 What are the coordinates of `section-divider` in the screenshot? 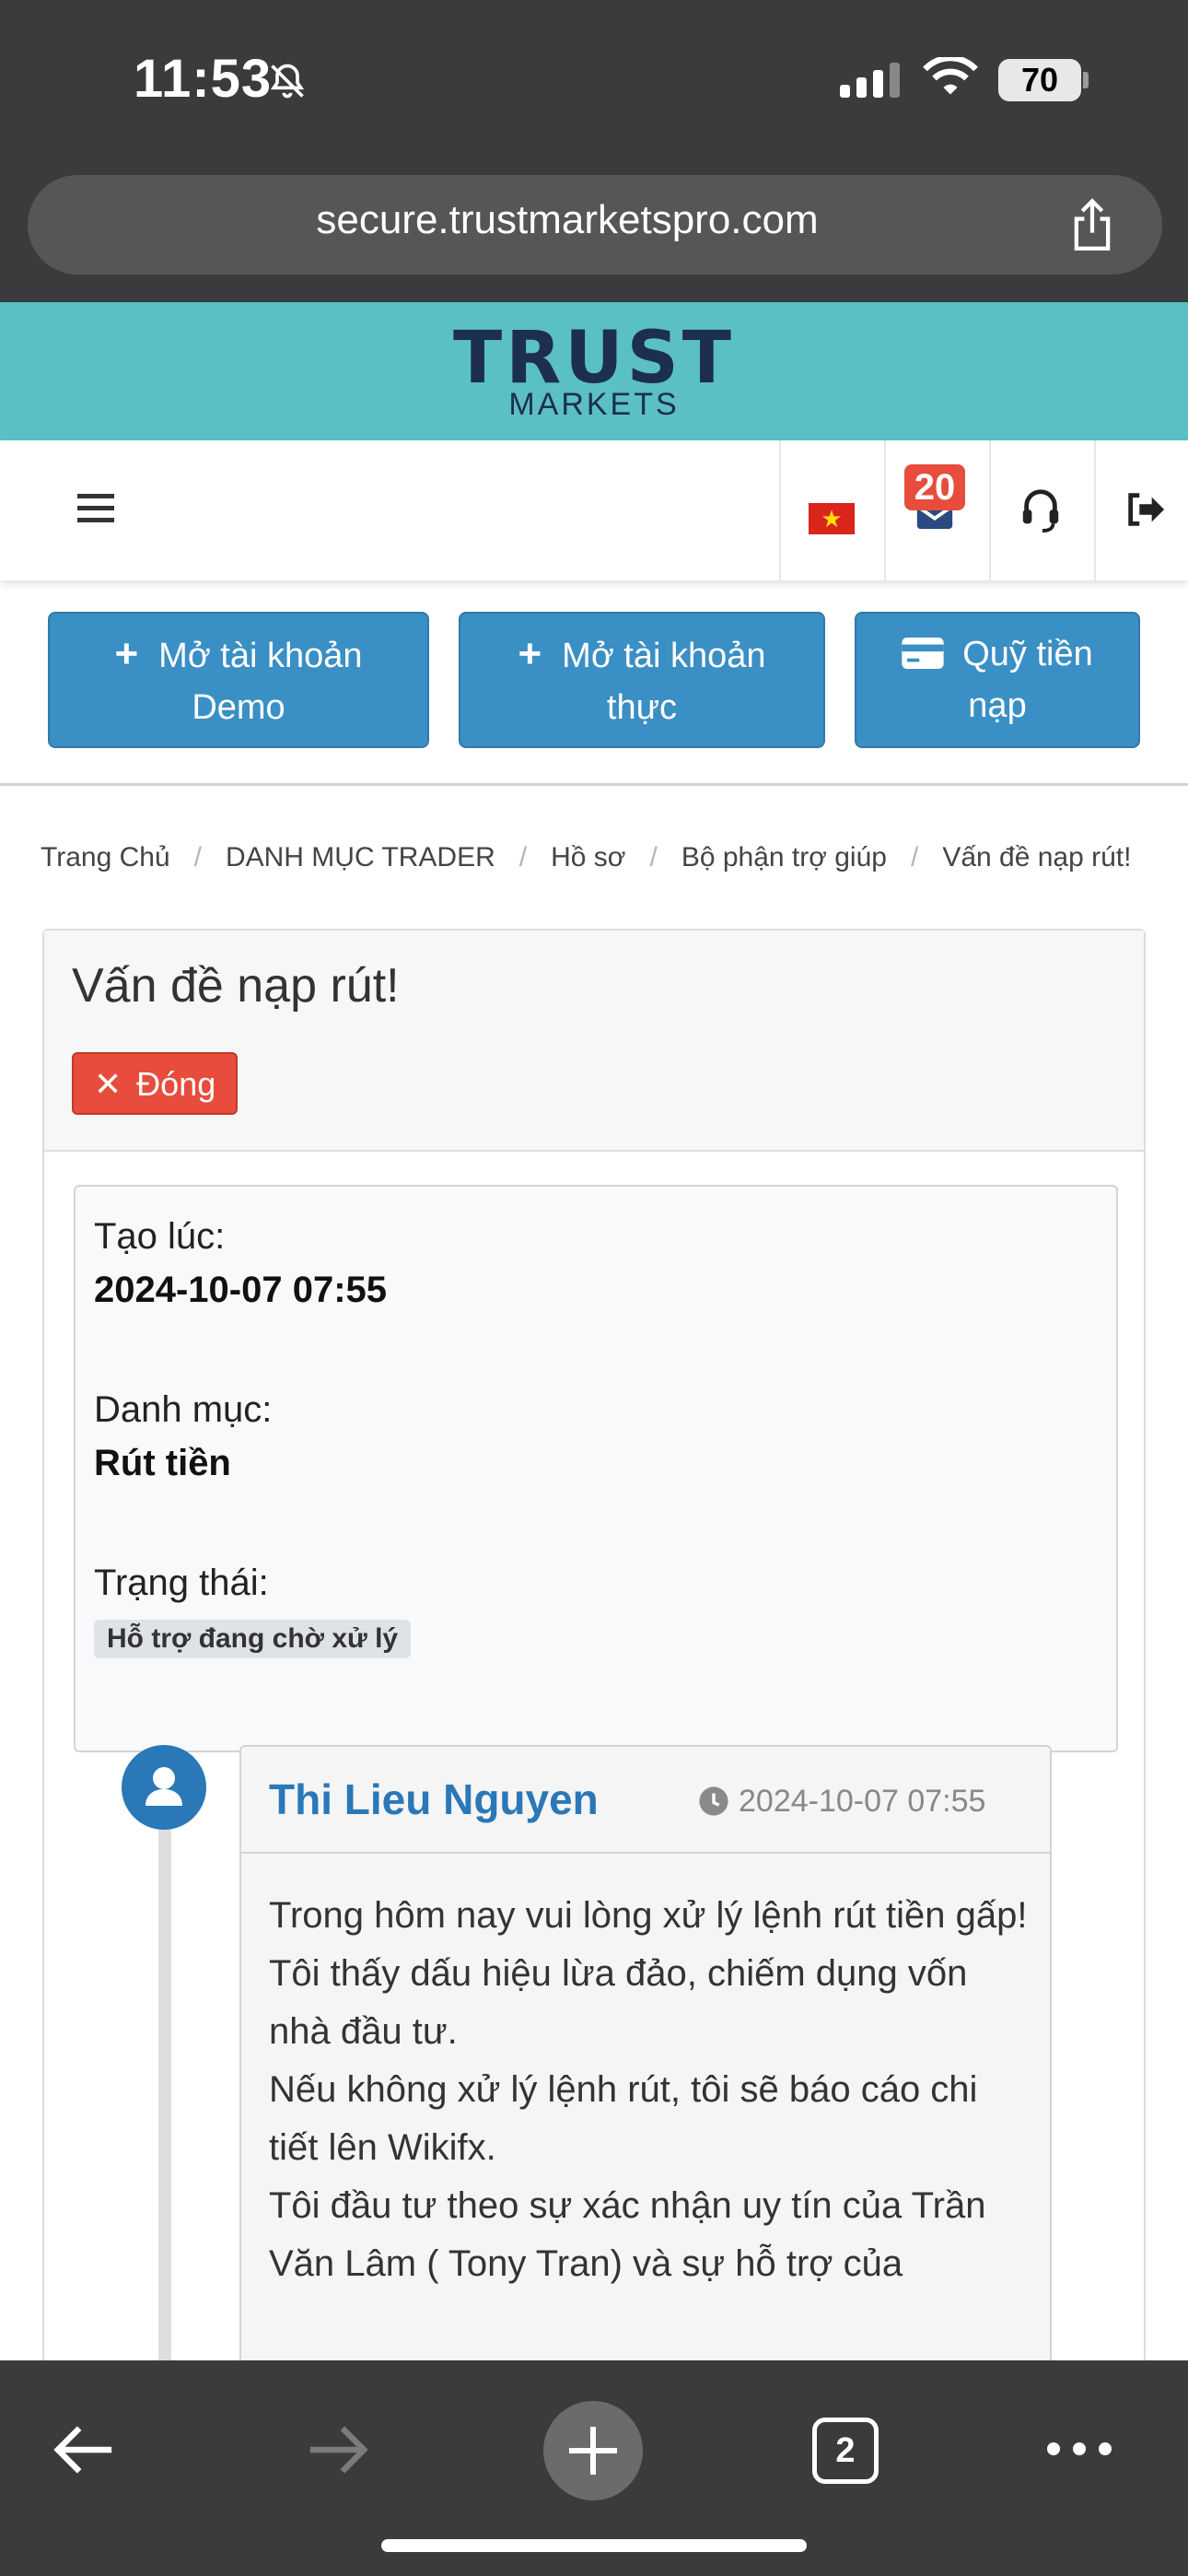 It's located at (594, 784).